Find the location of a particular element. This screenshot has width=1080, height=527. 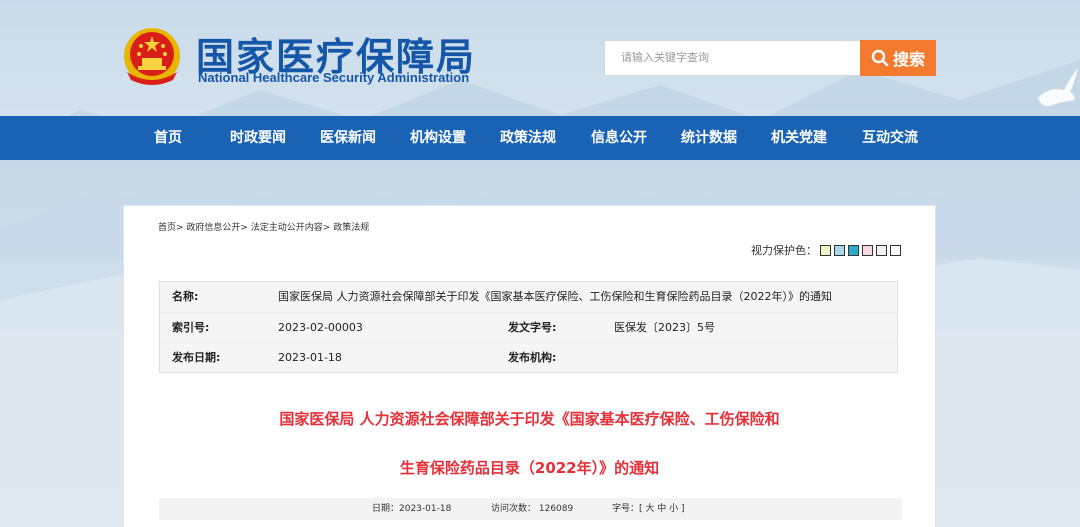

search-icon is located at coordinates (880, 58).